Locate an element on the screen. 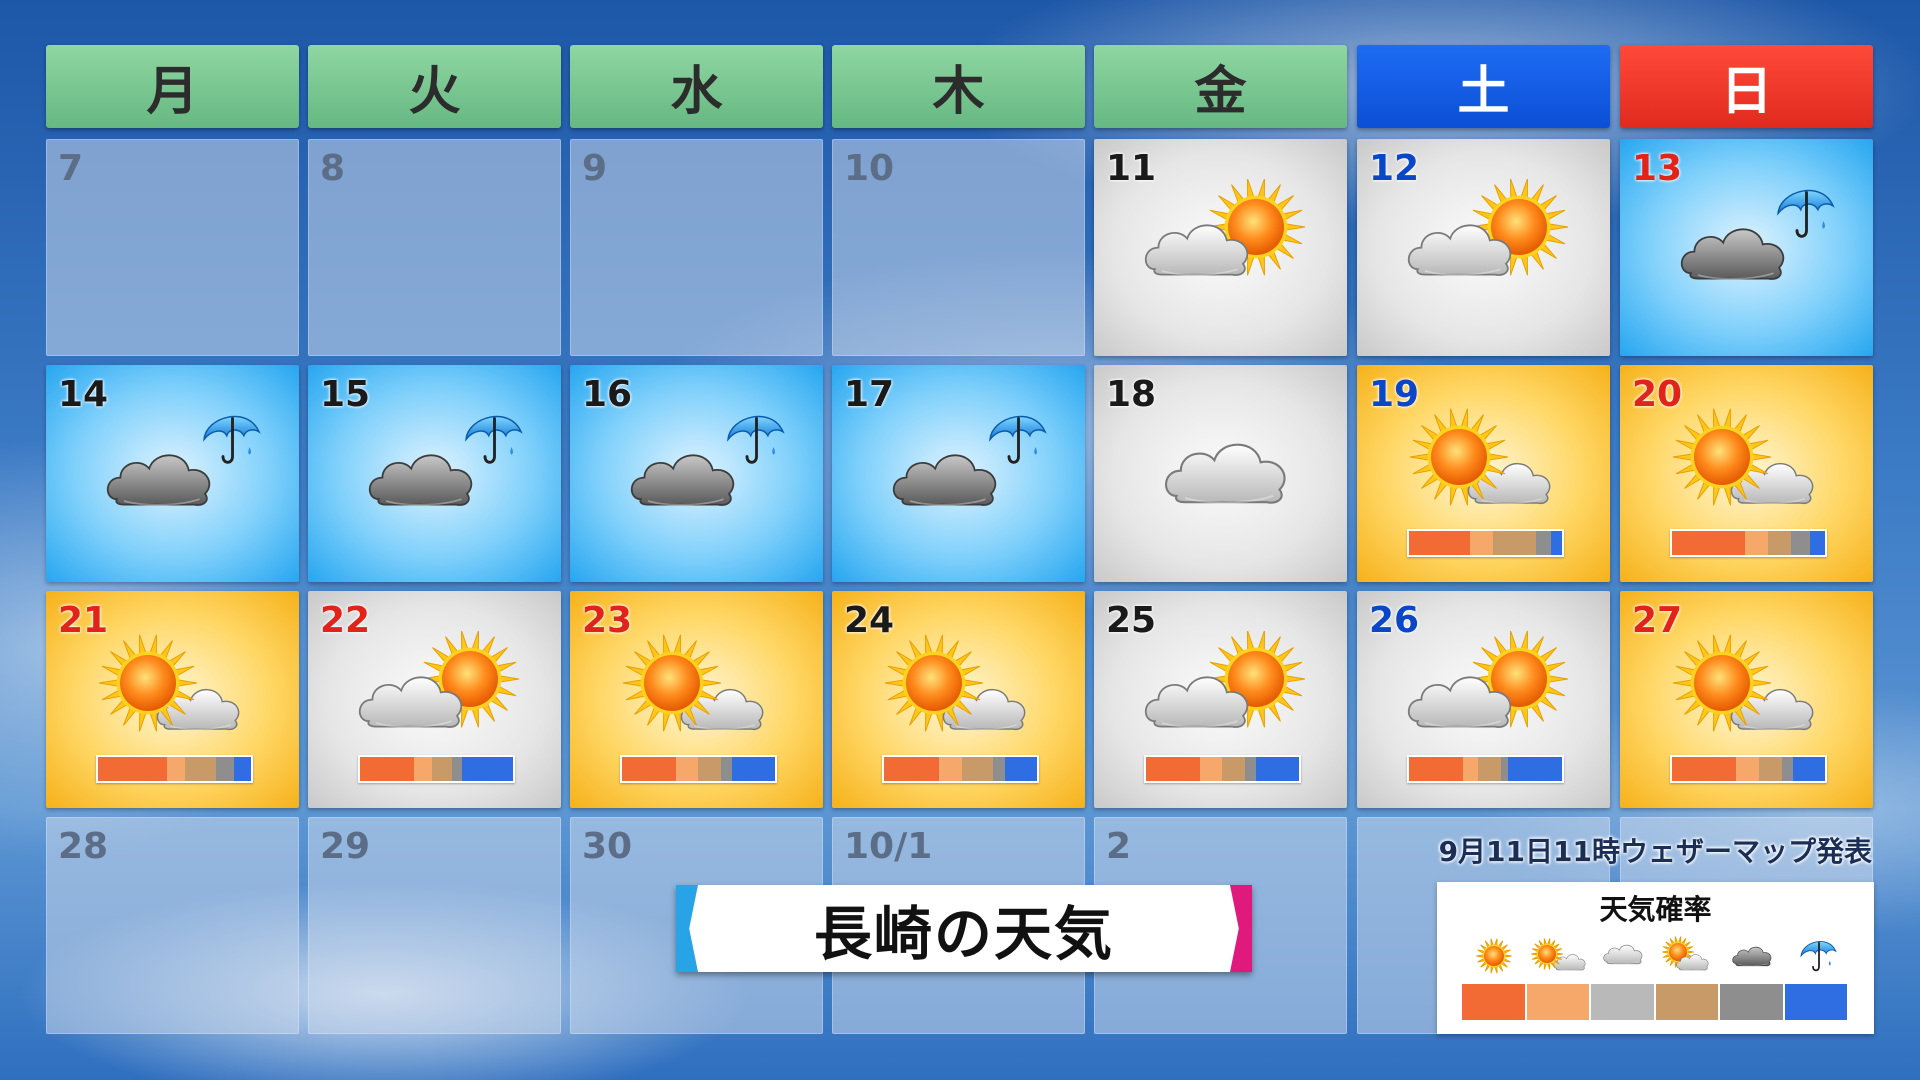 Image resolution: width=1920 pixels, height=1080 pixels. calendar-day-cell: 12 is located at coordinates (1483, 247).